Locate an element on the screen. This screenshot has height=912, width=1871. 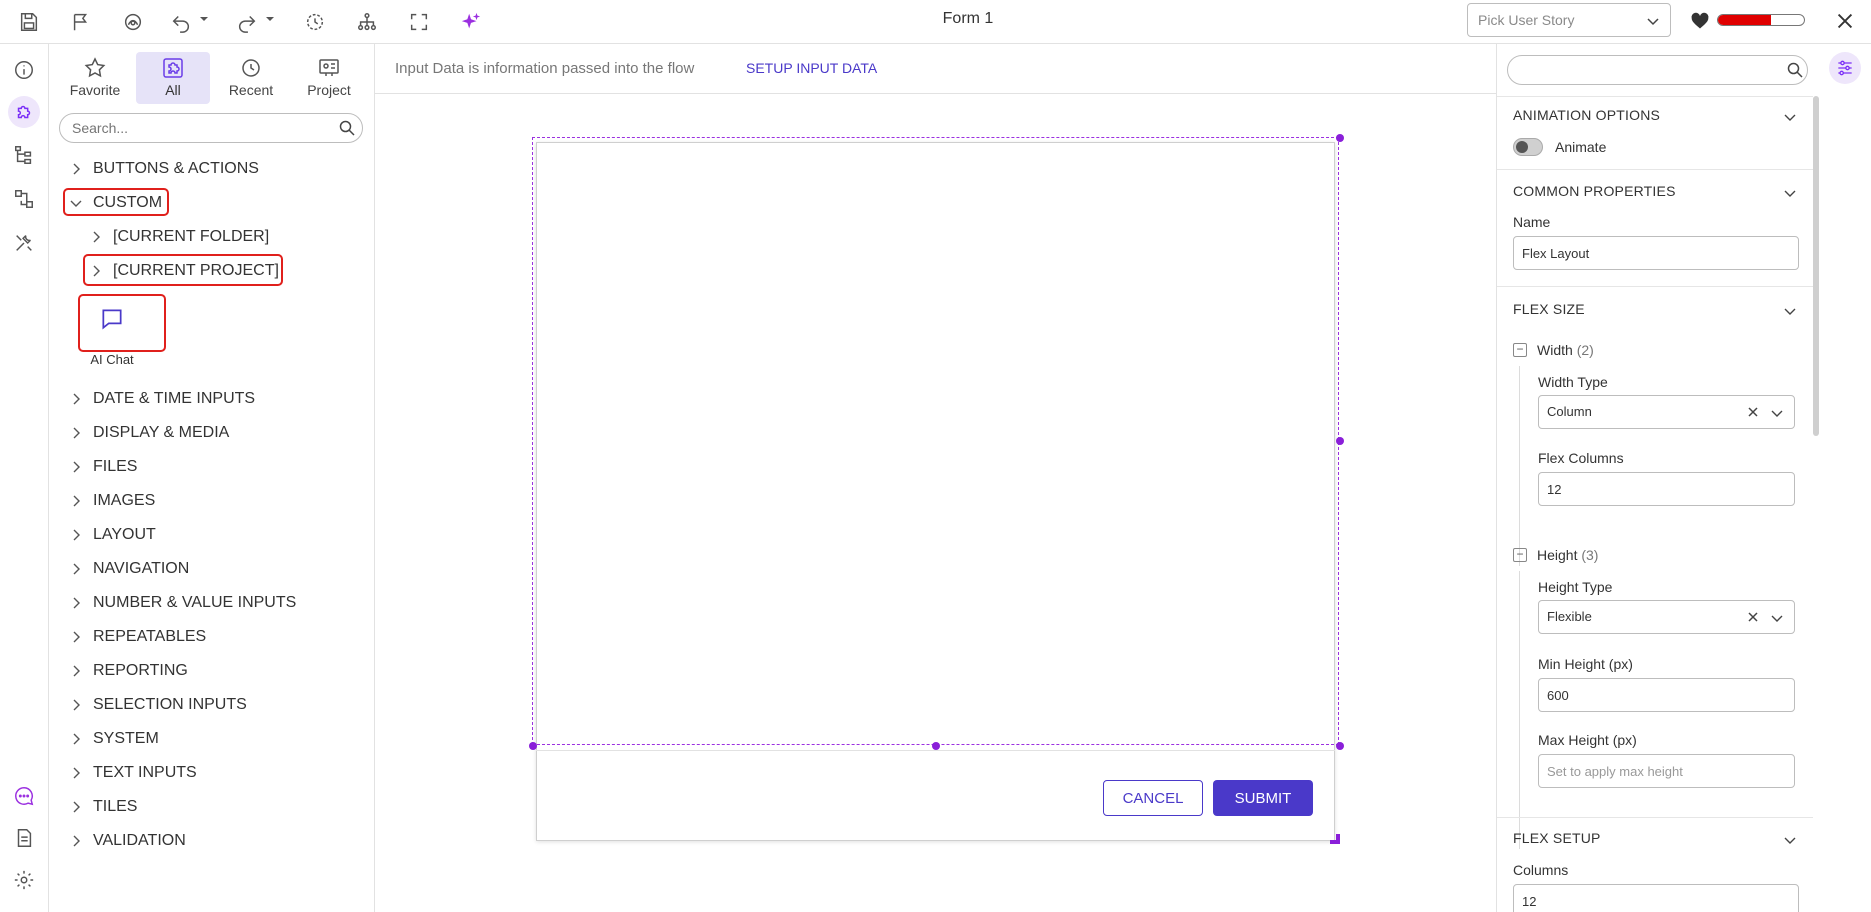
category-selection: SELECTION INPUTS is located at coordinates (158, 705).